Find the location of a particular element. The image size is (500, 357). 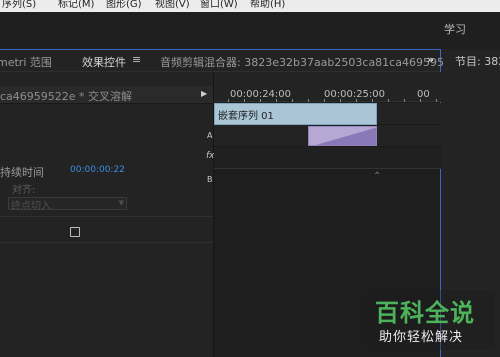

track-a: 嵌套序列 01 is located at coordinates (327, 114).